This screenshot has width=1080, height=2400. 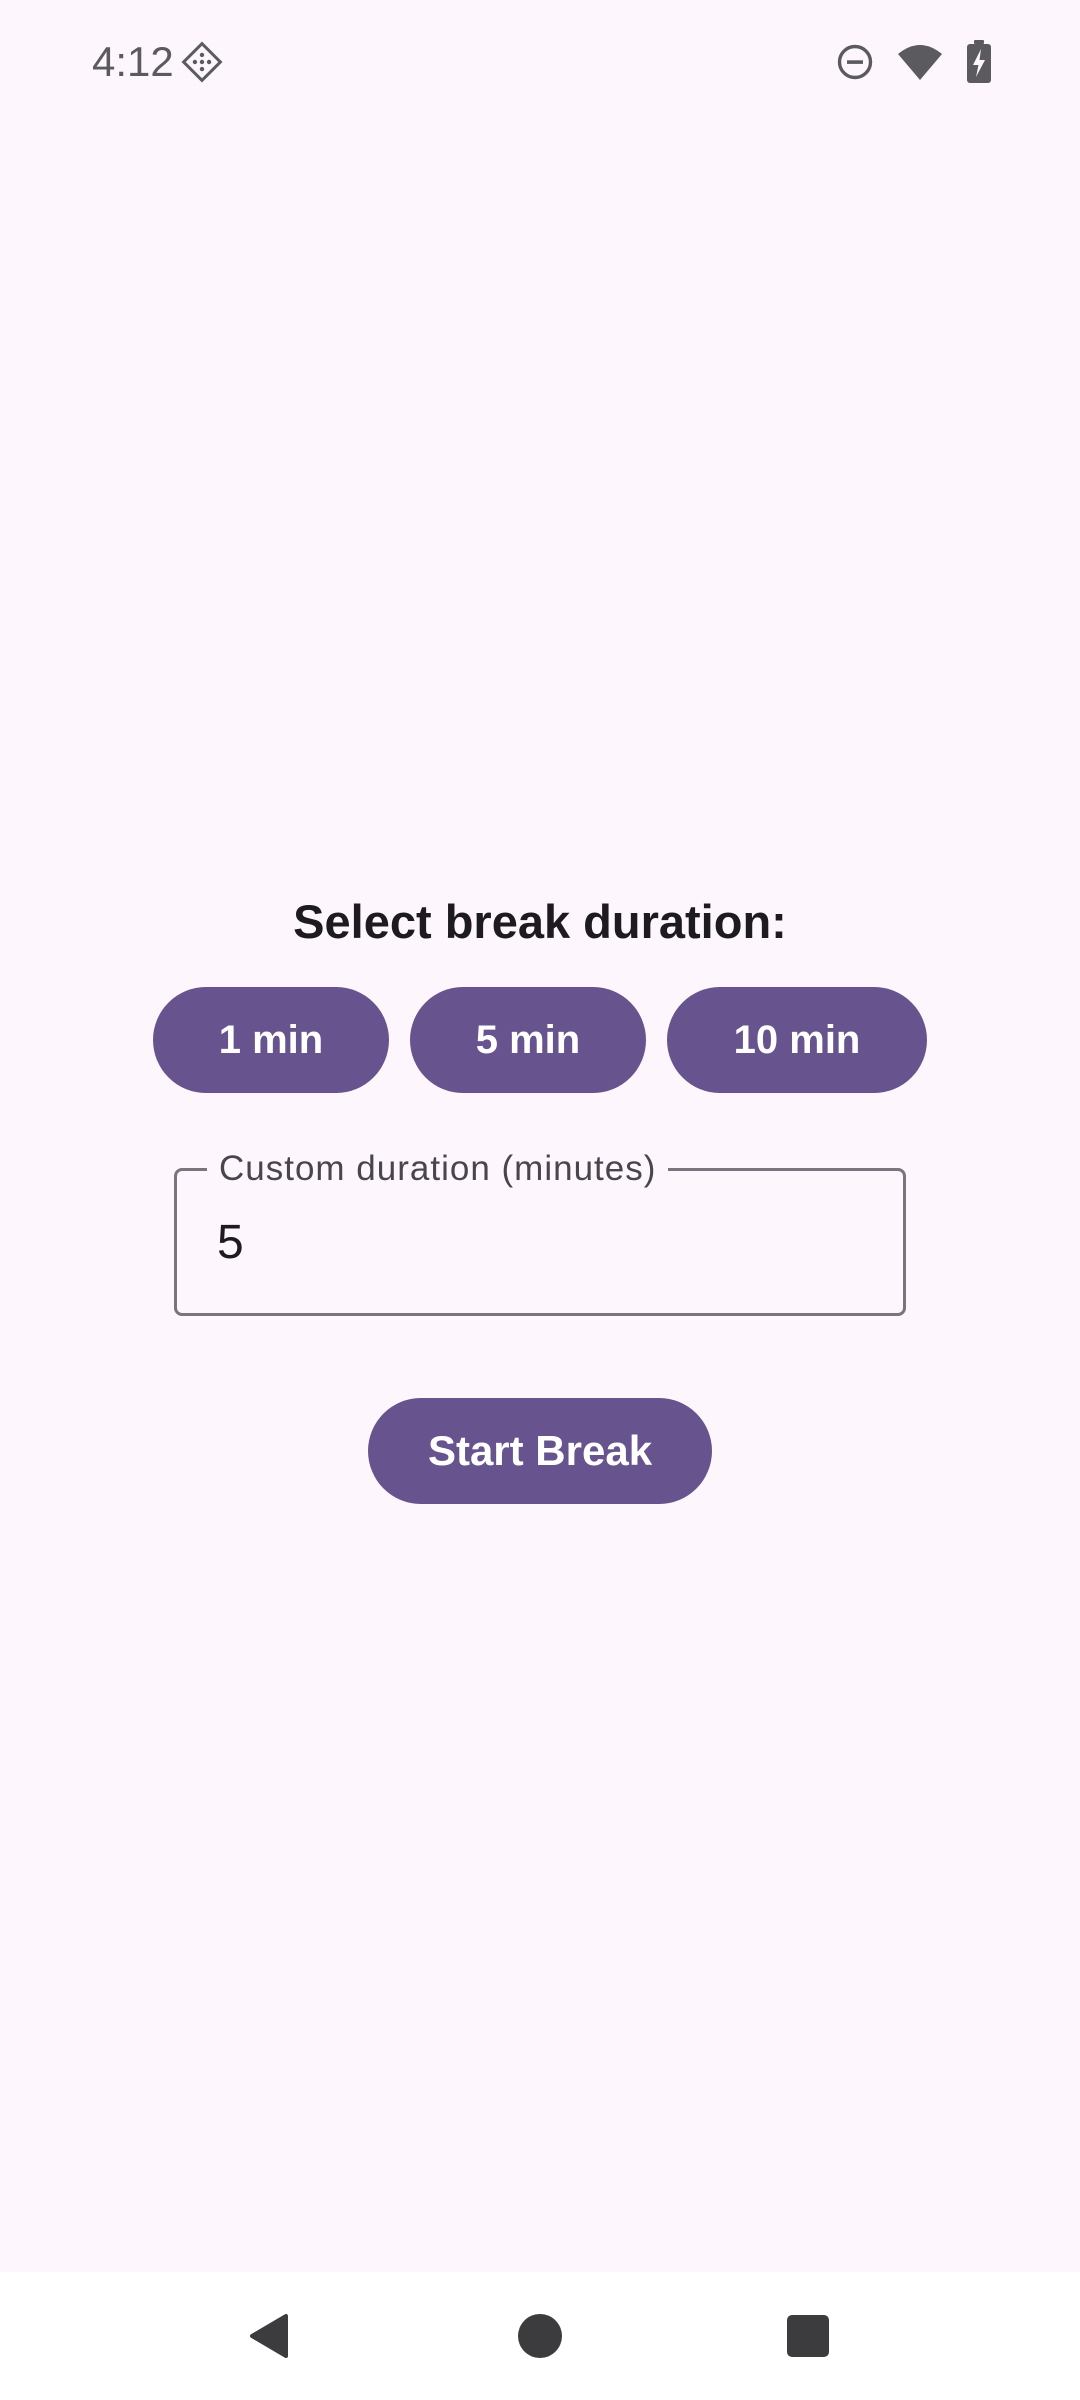 What do you see at coordinates (271, 1040) in the screenshot?
I see `preset-1-min-button: 1 min` at bounding box center [271, 1040].